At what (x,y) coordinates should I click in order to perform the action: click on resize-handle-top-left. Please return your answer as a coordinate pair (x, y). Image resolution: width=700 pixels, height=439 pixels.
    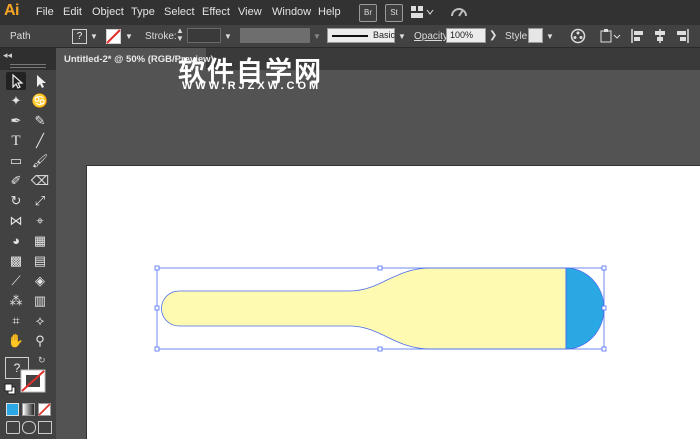
    Looking at the image, I should click on (157, 268).